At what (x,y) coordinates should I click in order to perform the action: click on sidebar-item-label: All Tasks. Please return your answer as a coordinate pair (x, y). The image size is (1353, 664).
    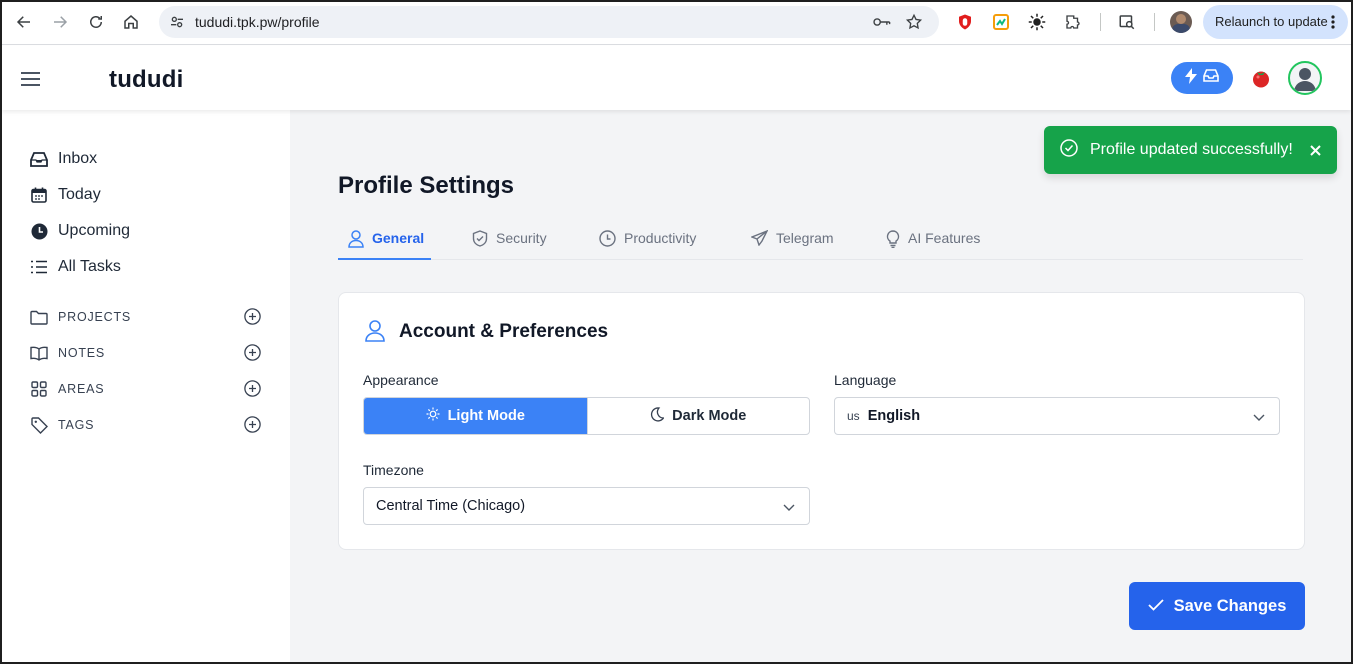
    Looking at the image, I should click on (89, 266).